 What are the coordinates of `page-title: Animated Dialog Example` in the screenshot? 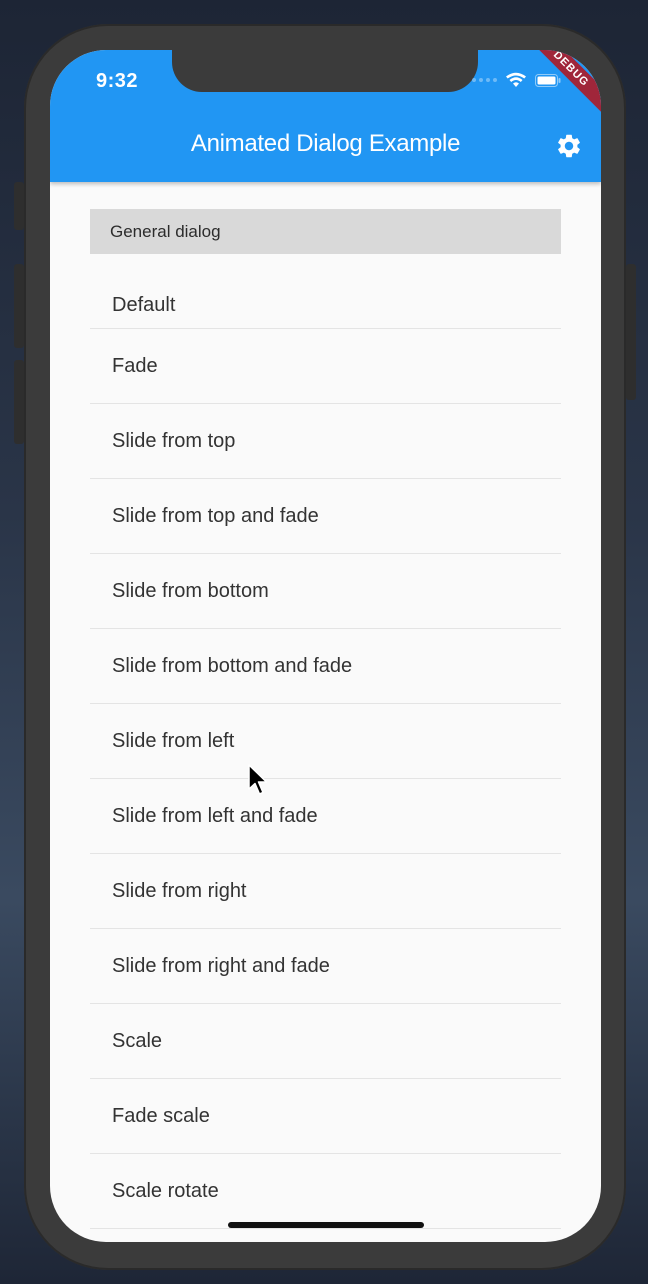 It's located at (325, 143).